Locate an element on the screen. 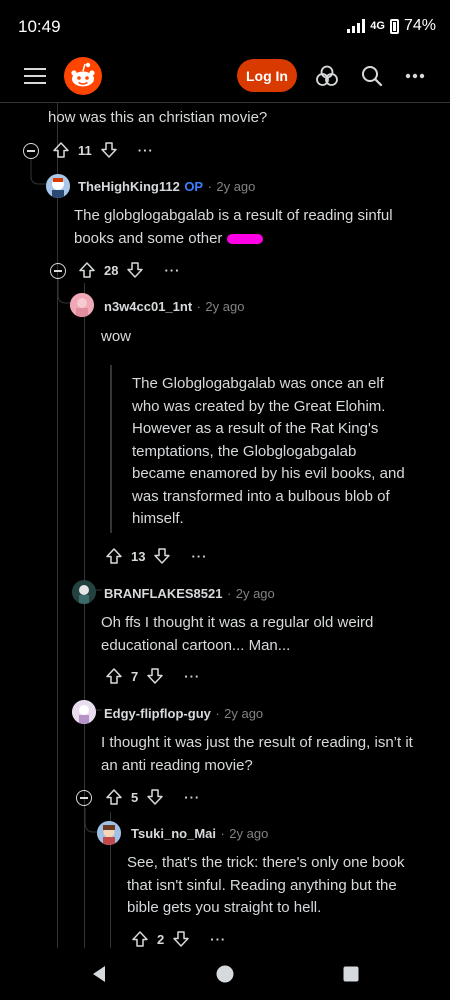  vote-count: 7 is located at coordinates (135, 676).